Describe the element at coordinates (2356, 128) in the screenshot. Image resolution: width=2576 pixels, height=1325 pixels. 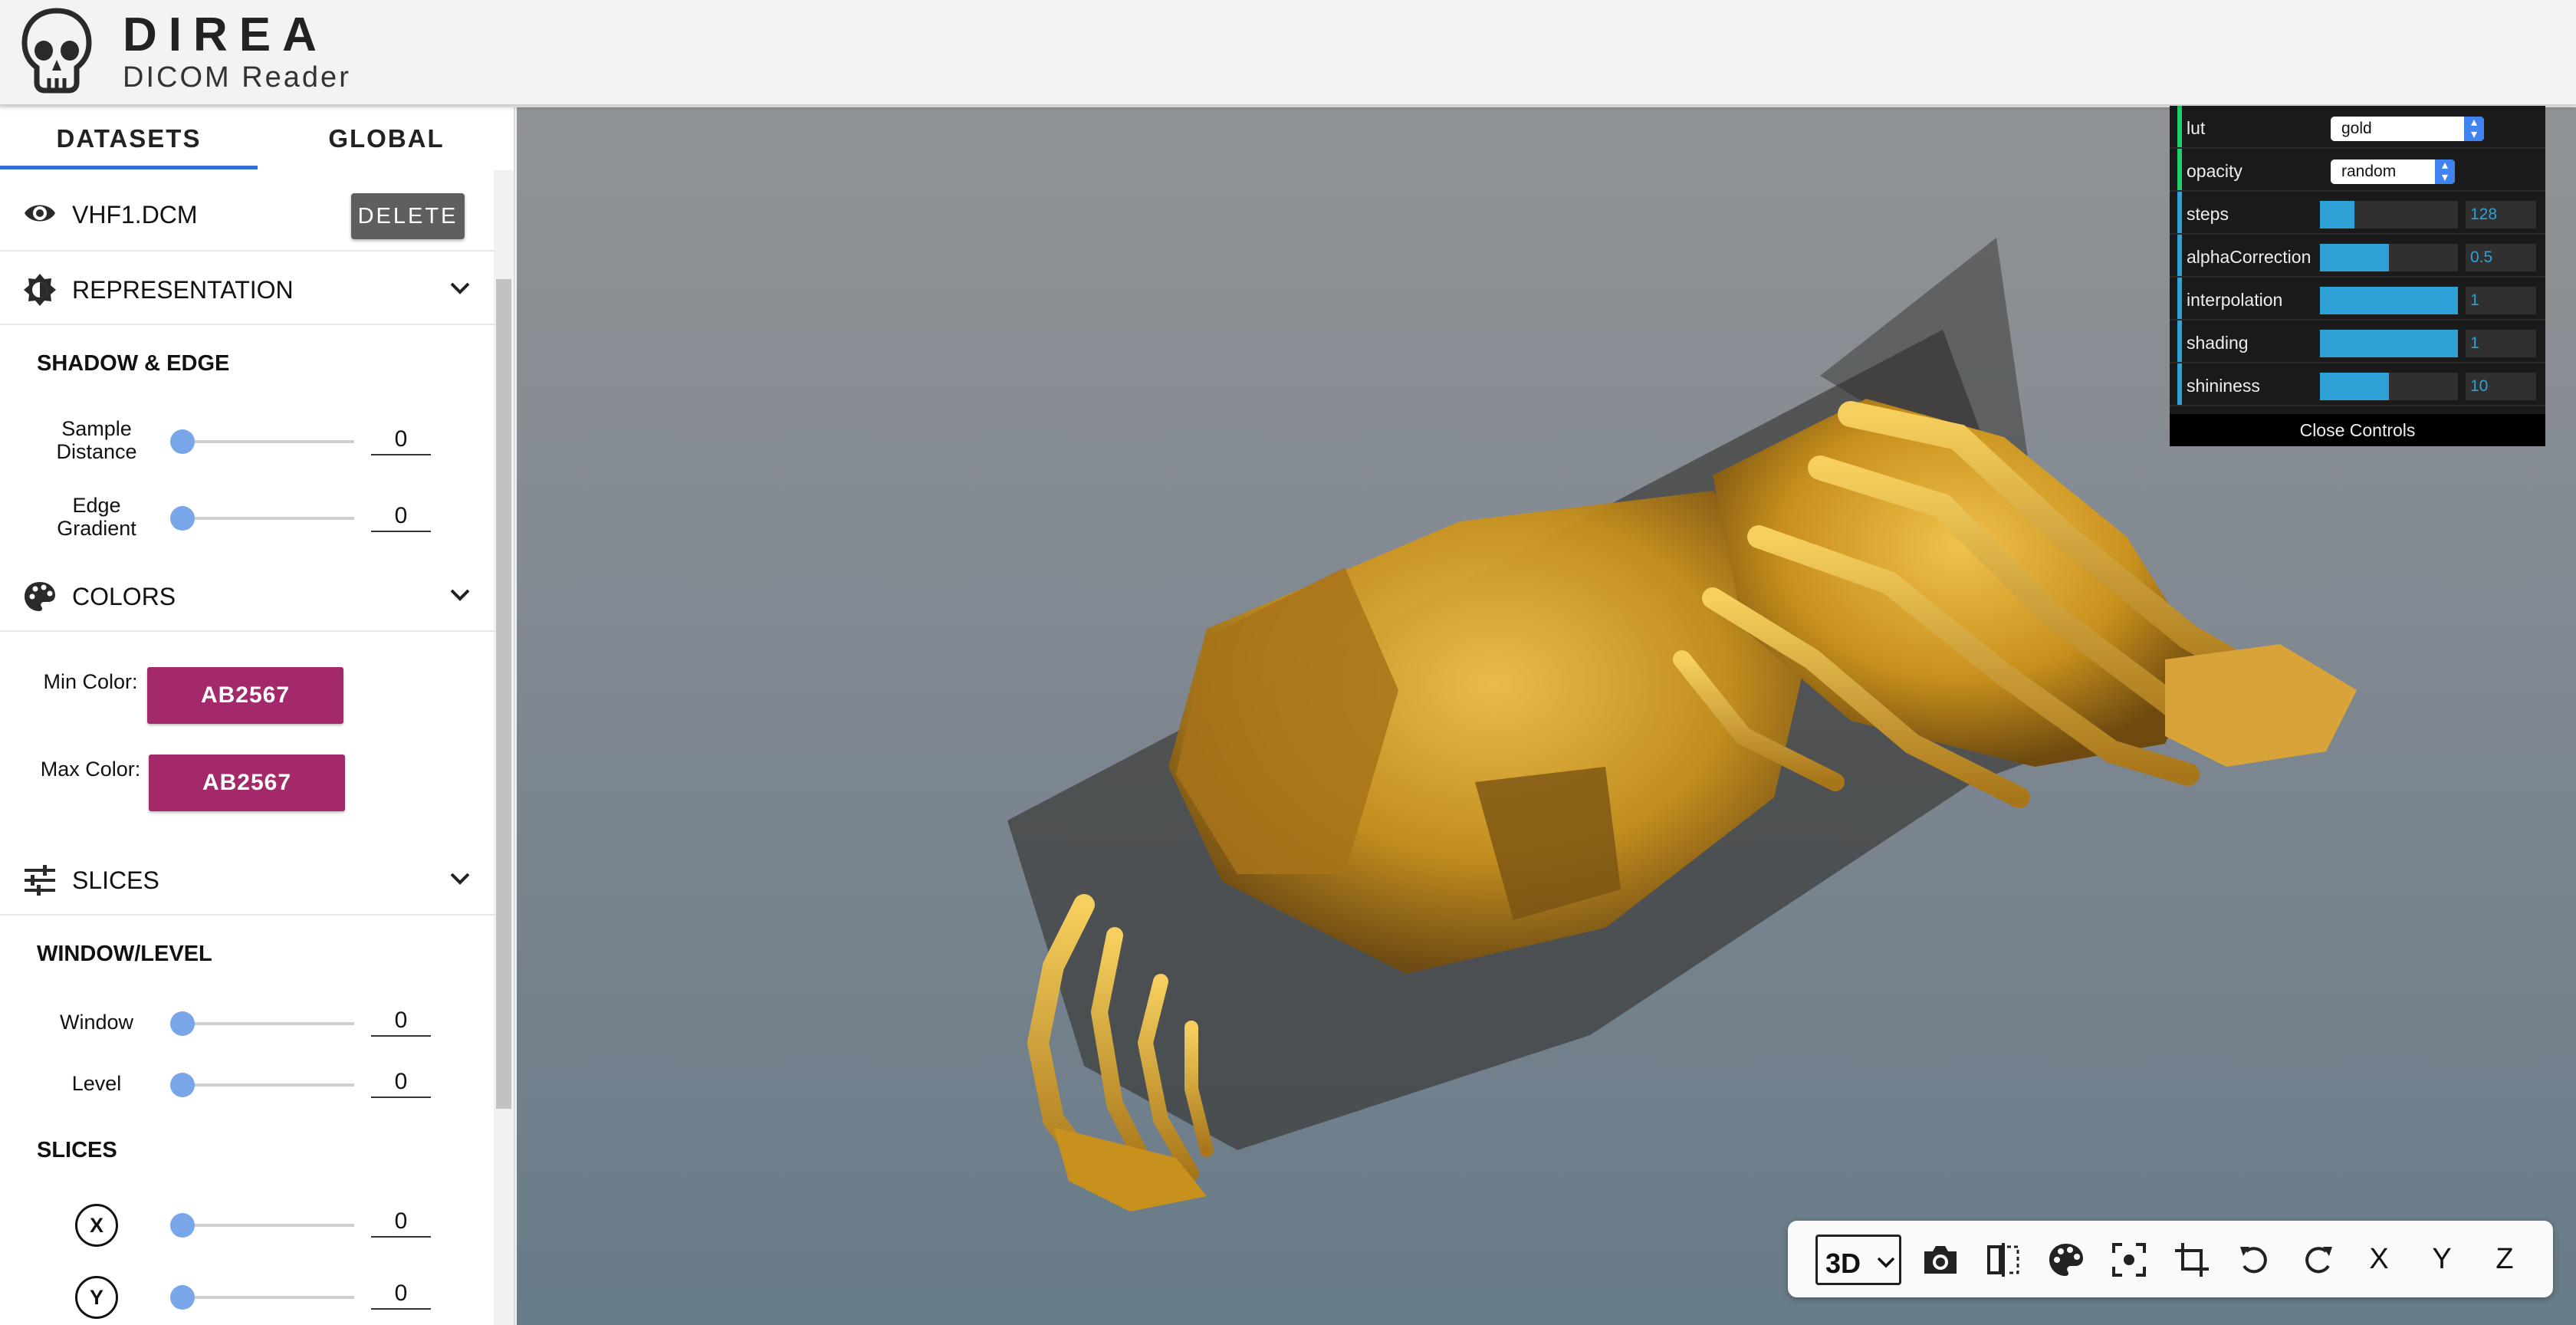
I see `lut-select-value: gold` at that location.